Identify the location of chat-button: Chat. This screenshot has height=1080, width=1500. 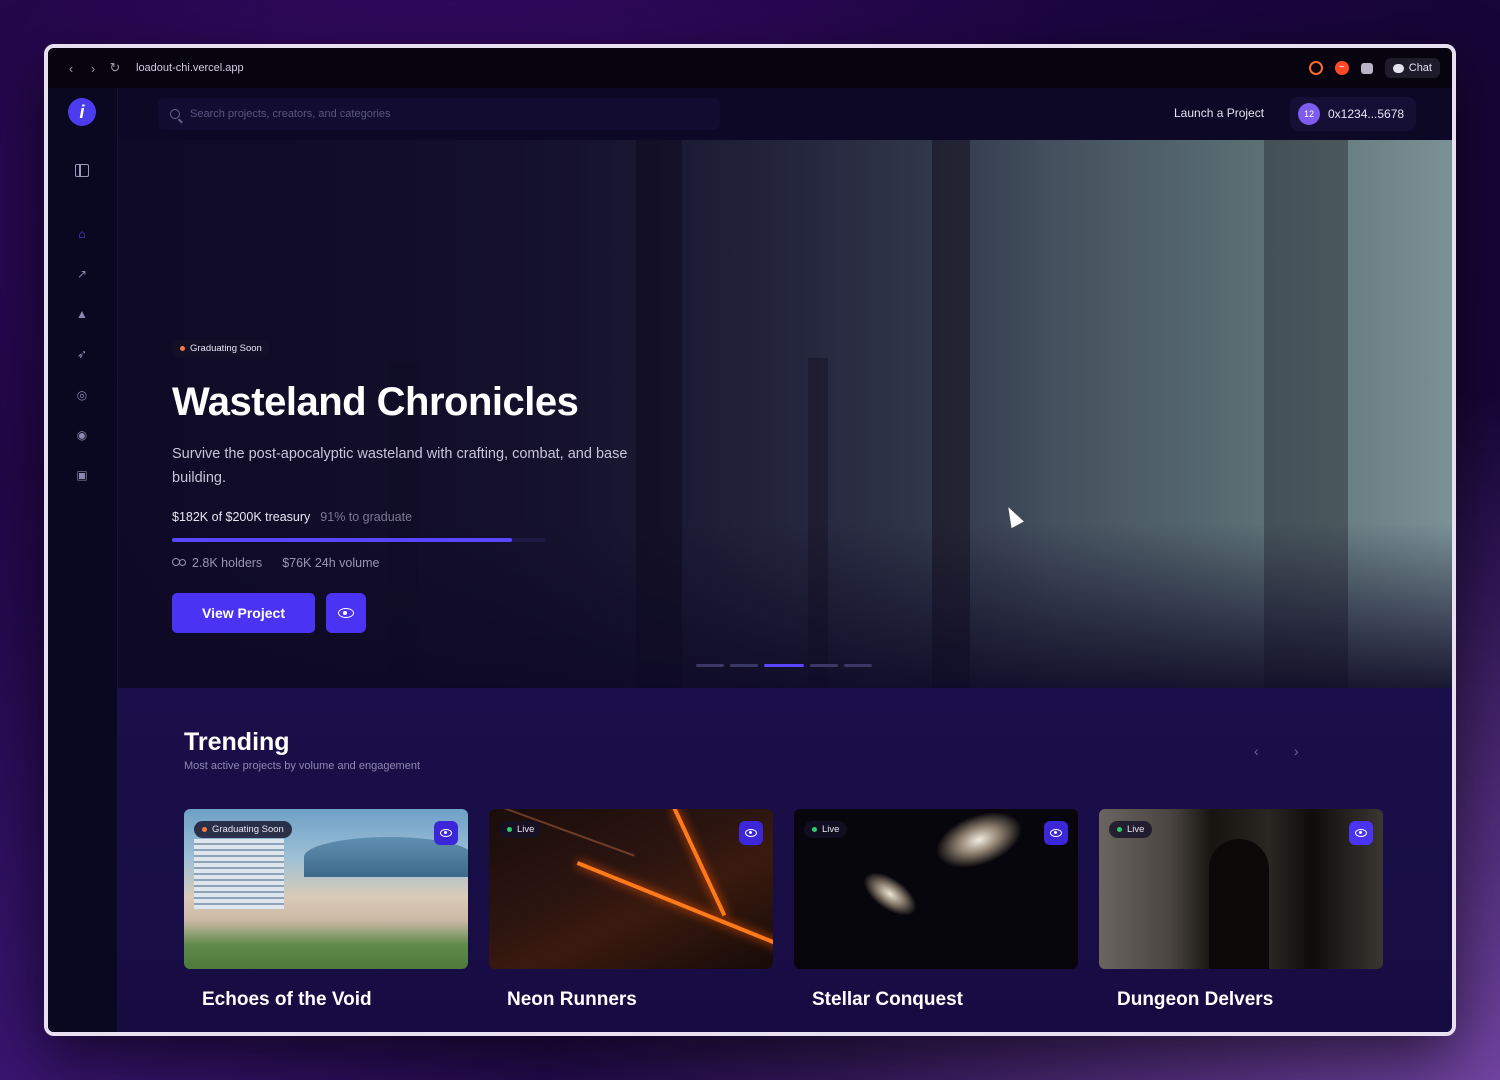
(1412, 68).